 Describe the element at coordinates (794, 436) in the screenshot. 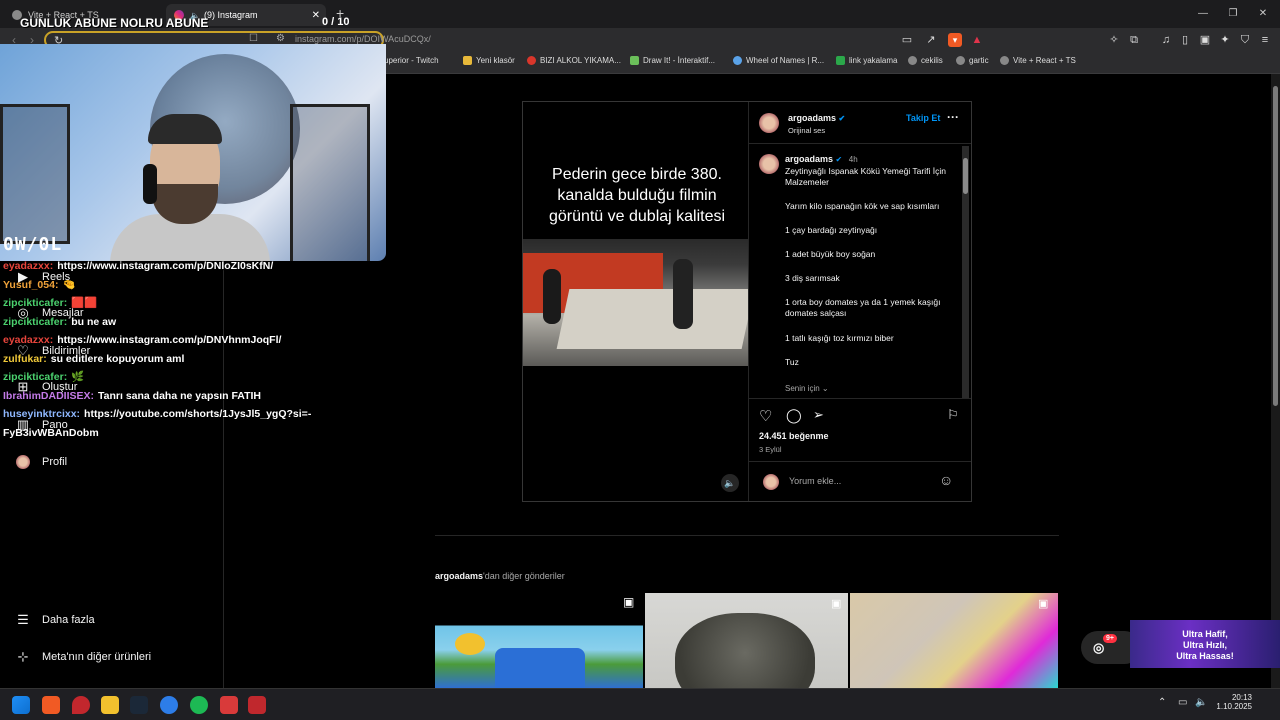

I see `likes-count: 24.451 beğenme` at that location.